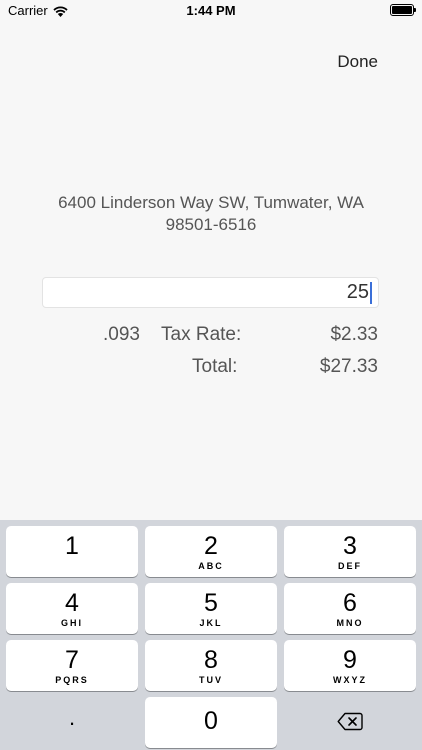  What do you see at coordinates (350, 603) in the screenshot?
I see `key-digit: 6` at bounding box center [350, 603].